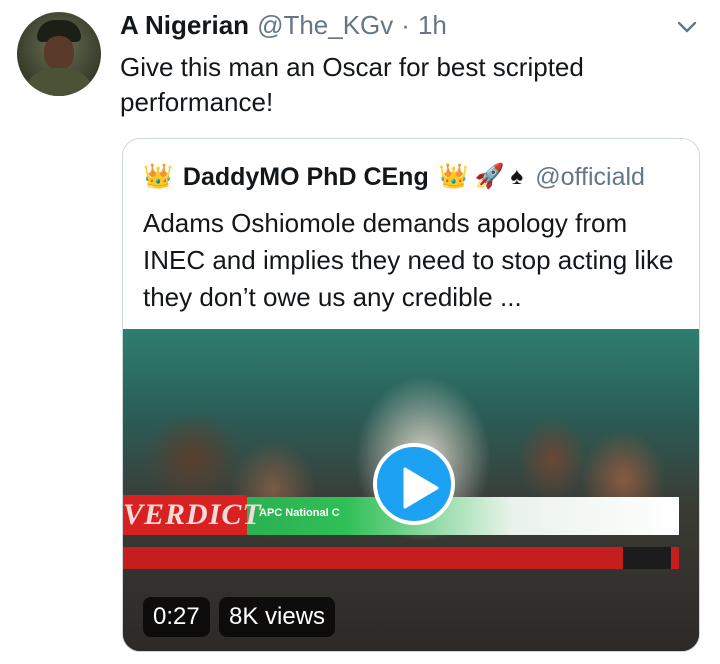 Image resolution: width=720 pixels, height=664 pixels. Describe the element at coordinates (299, 513) in the screenshot. I see `channel-banner-text: APC National C` at that location.